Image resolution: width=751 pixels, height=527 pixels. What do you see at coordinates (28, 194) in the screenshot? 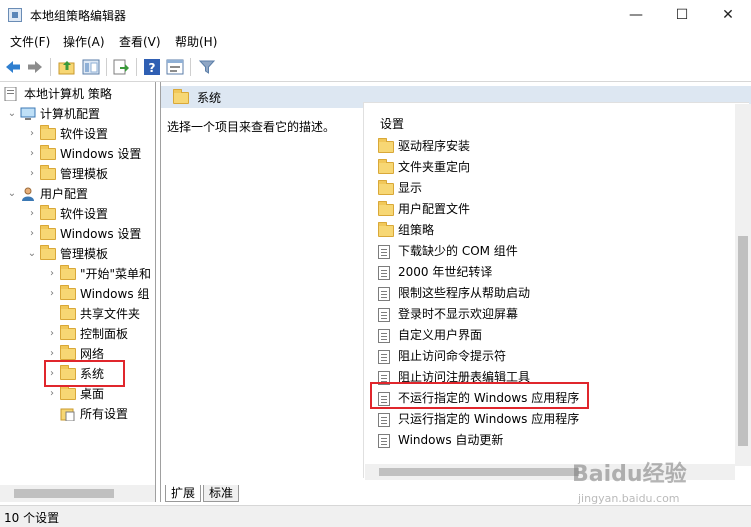
I see `user-icon` at bounding box center [28, 194].